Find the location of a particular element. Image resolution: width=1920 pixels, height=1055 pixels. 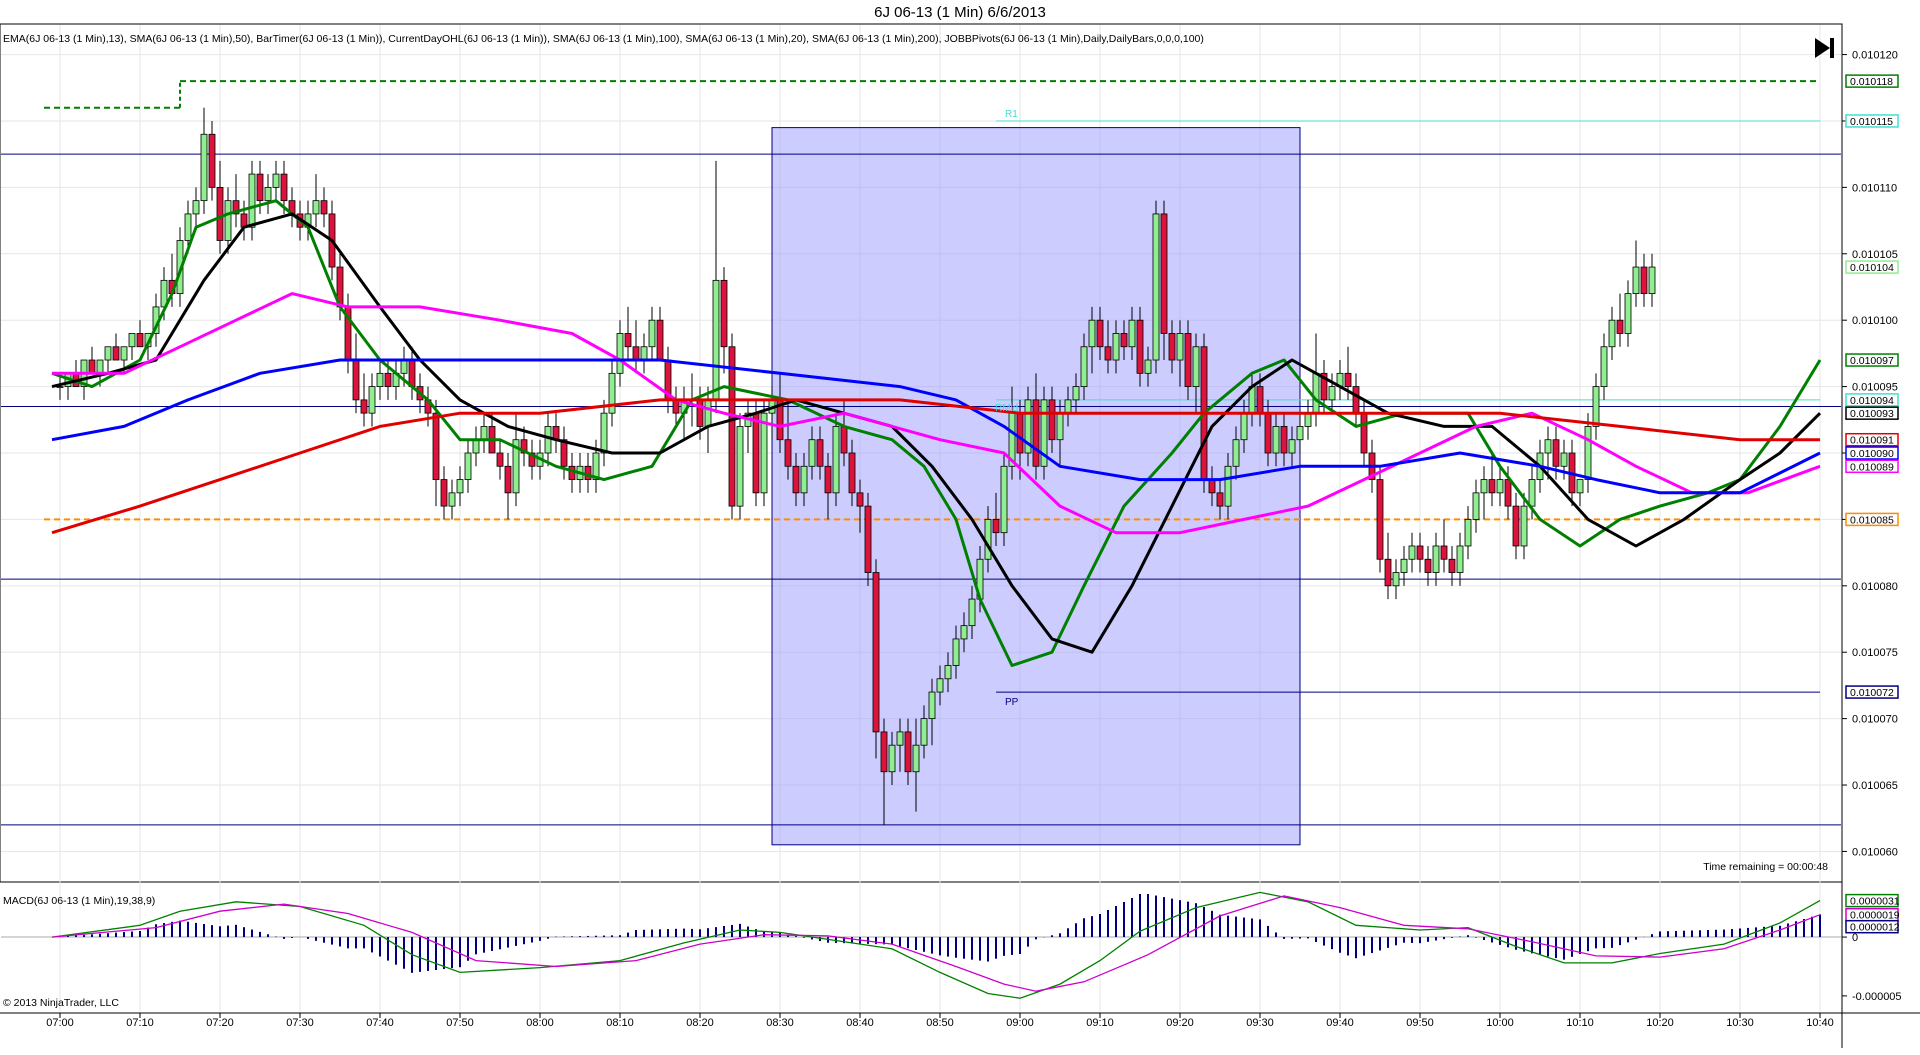

time-label: 09:10 is located at coordinates (1100, 1023).